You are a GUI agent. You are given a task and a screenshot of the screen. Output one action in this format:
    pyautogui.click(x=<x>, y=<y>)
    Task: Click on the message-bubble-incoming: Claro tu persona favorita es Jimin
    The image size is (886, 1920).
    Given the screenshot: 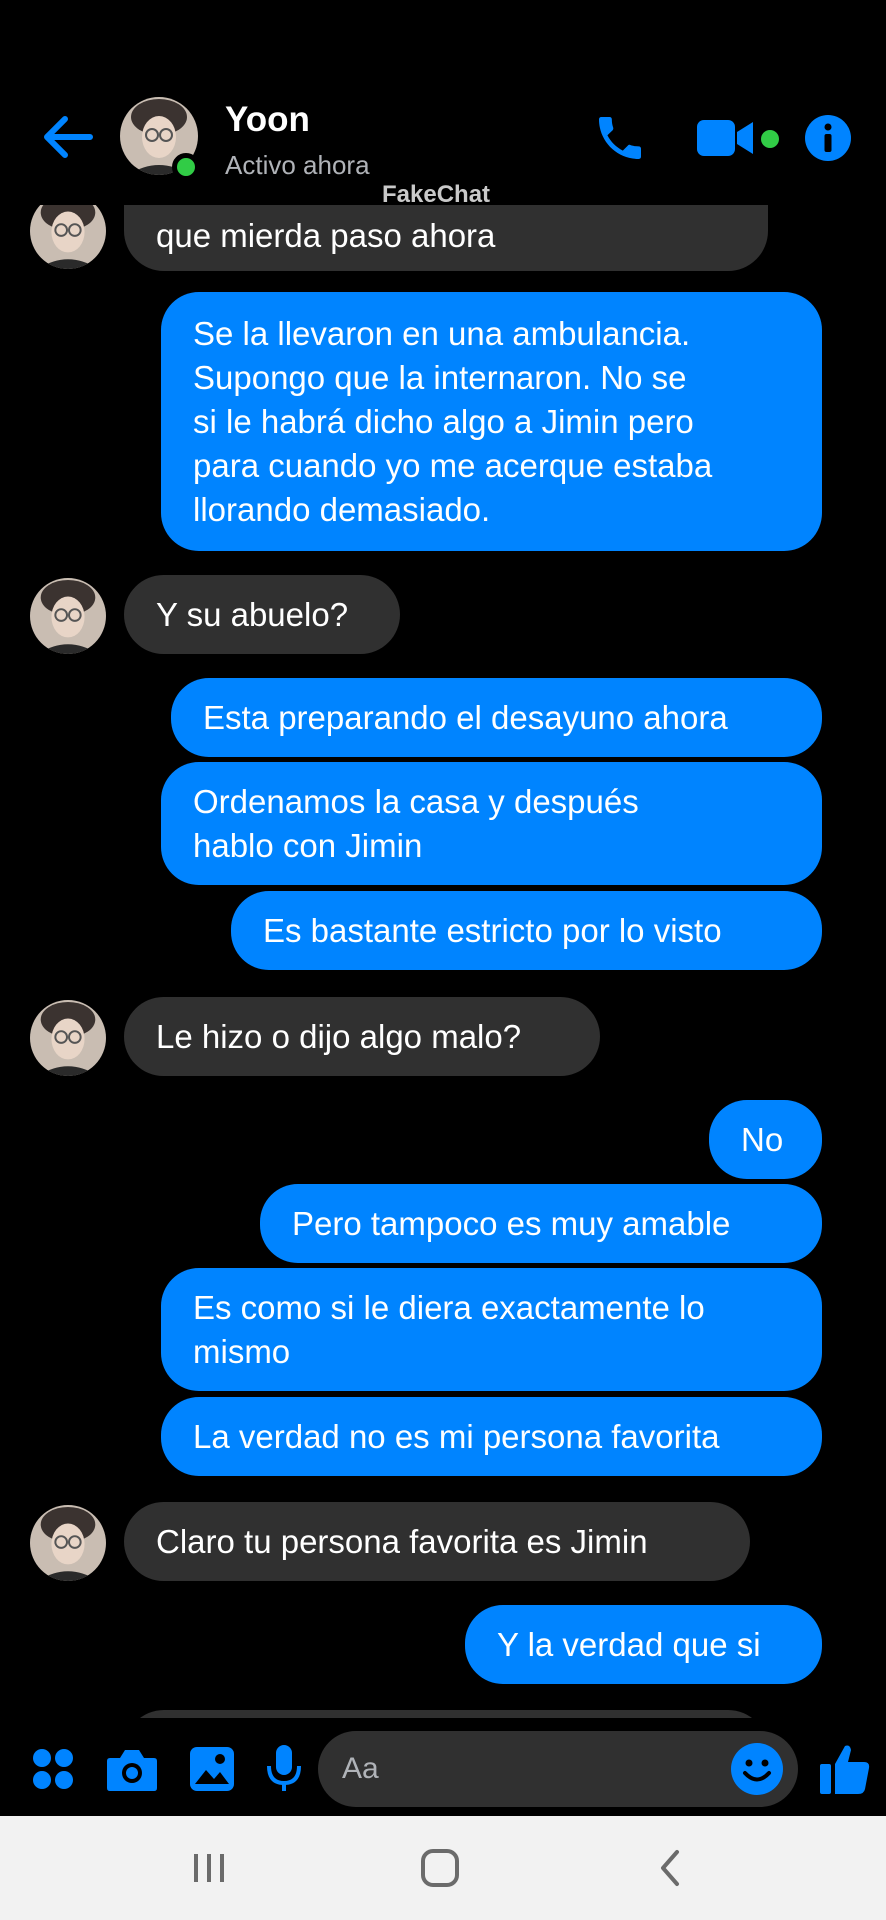 What is the action you would take?
    pyautogui.click(x=437, y=1541)
    